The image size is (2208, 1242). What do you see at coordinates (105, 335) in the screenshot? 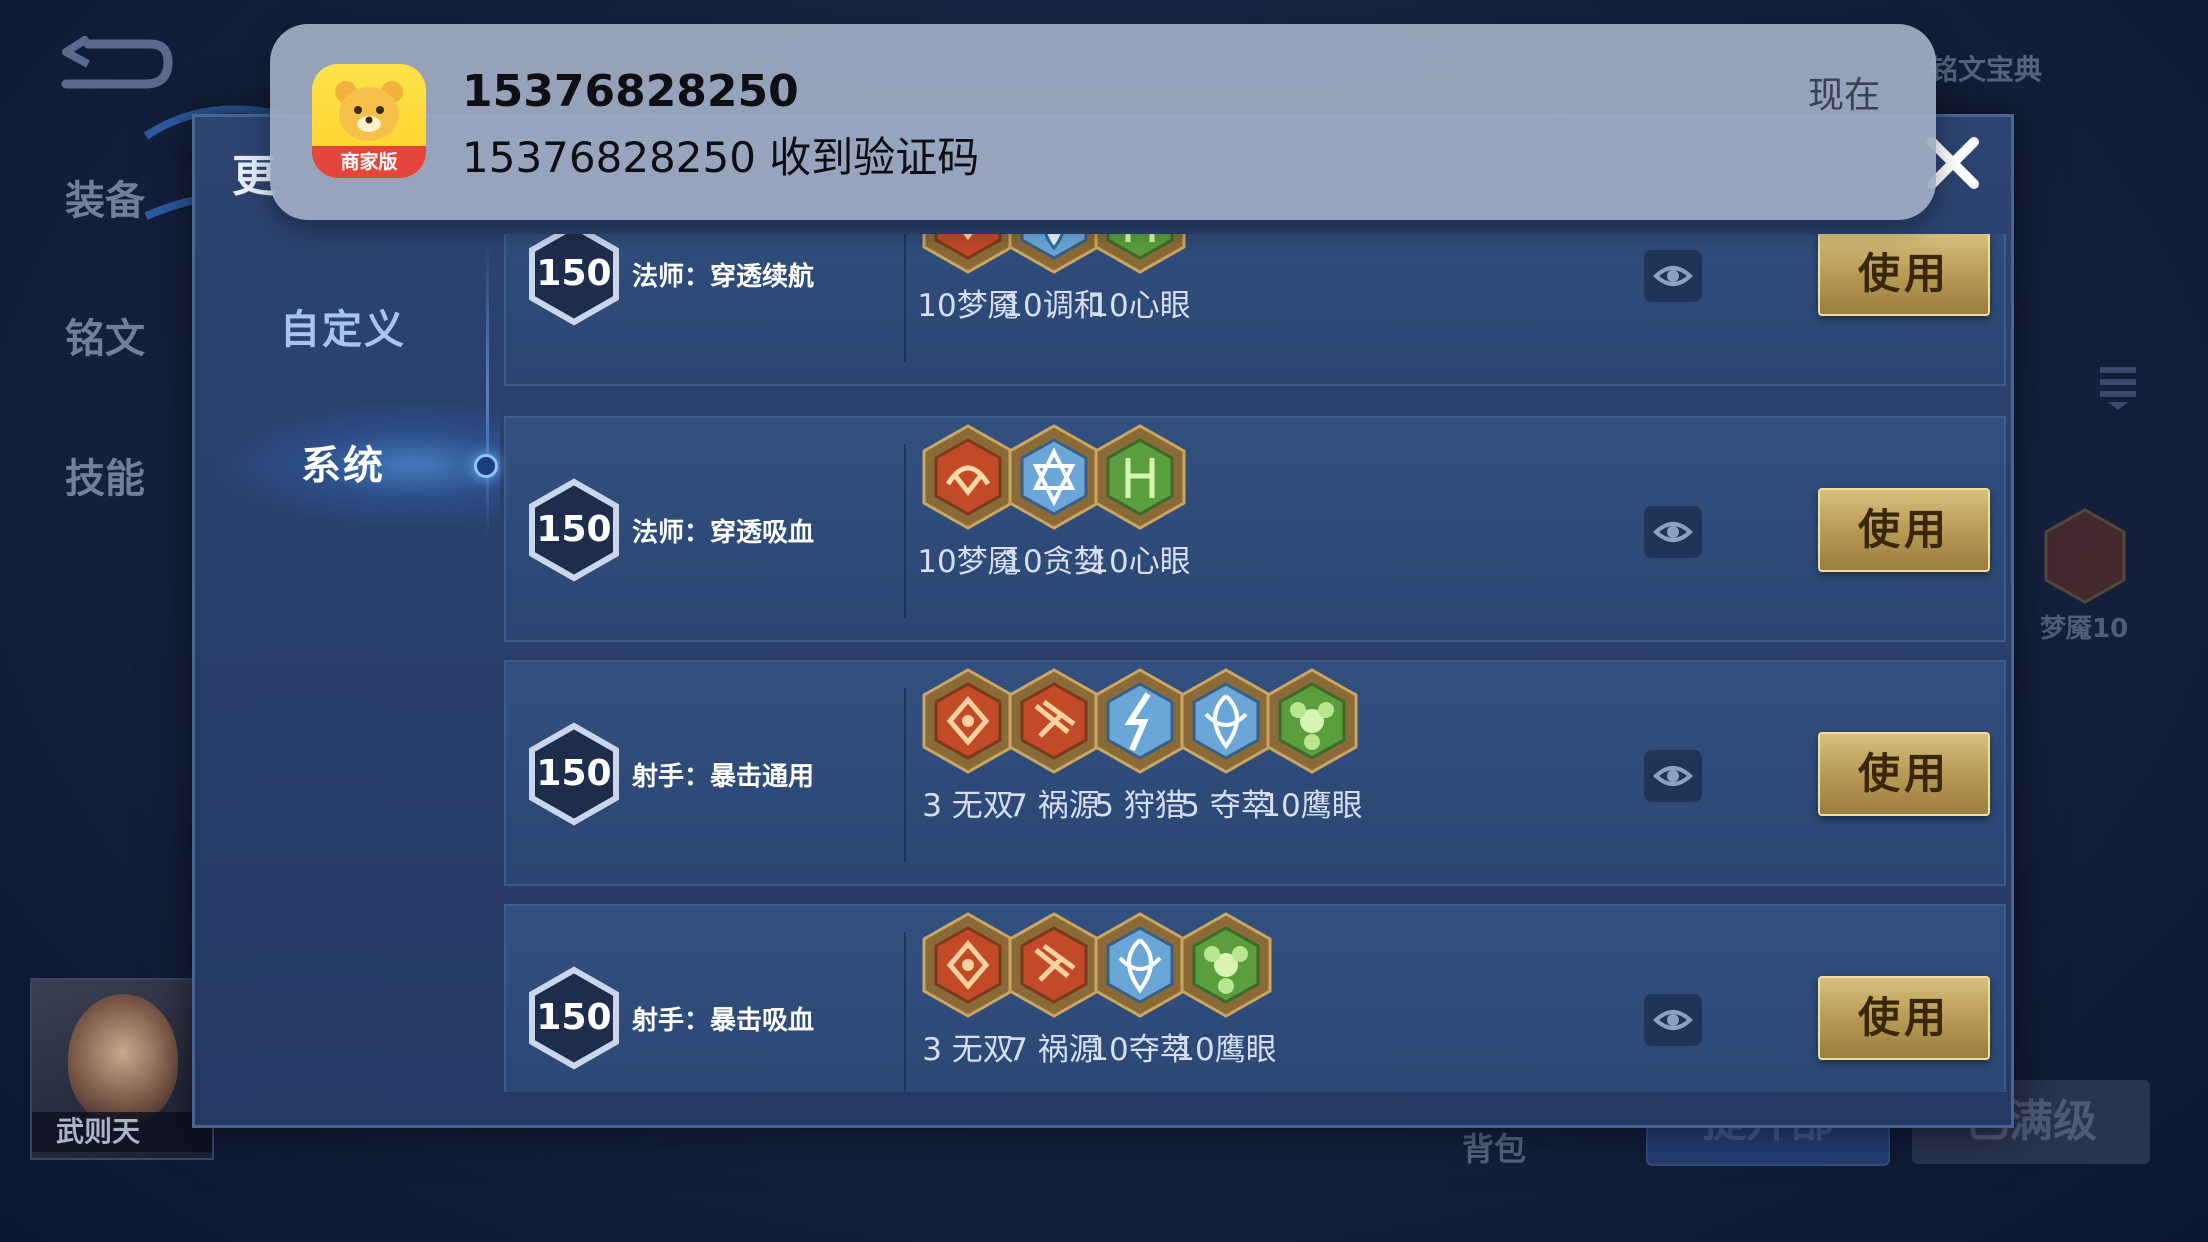
I see `tab-inscription: 铭文` at bounding box center [105, 335].